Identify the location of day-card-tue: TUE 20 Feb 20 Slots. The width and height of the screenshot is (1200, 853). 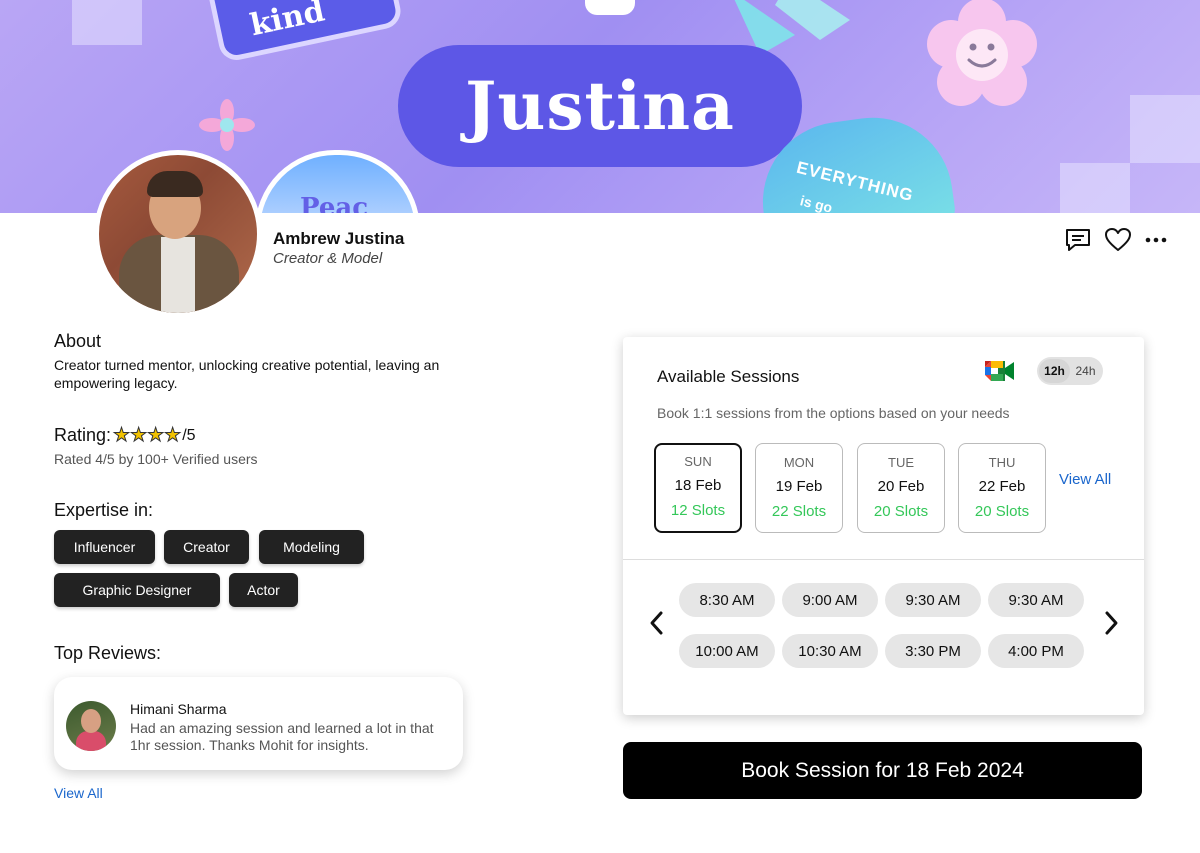
(901, 488).